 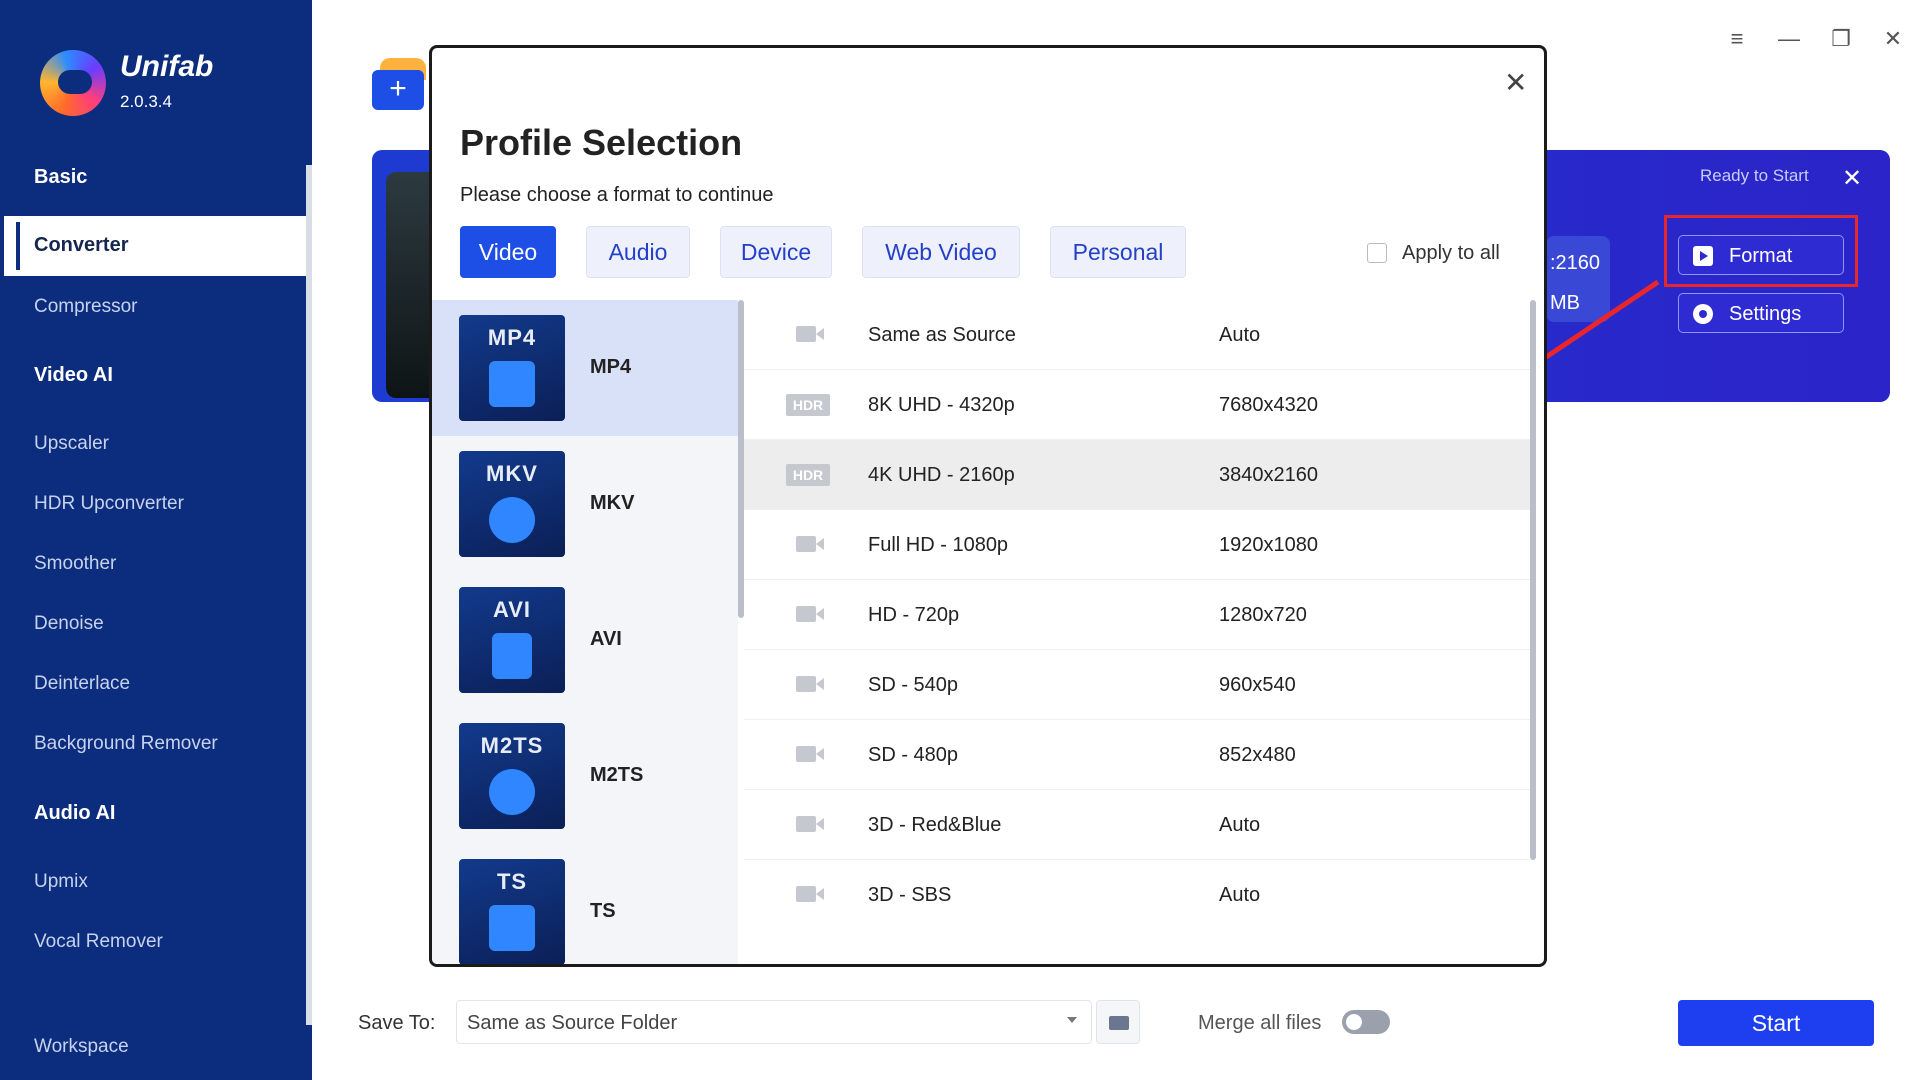 I want to click on format-name: MKV, so click(x=612, y=503).